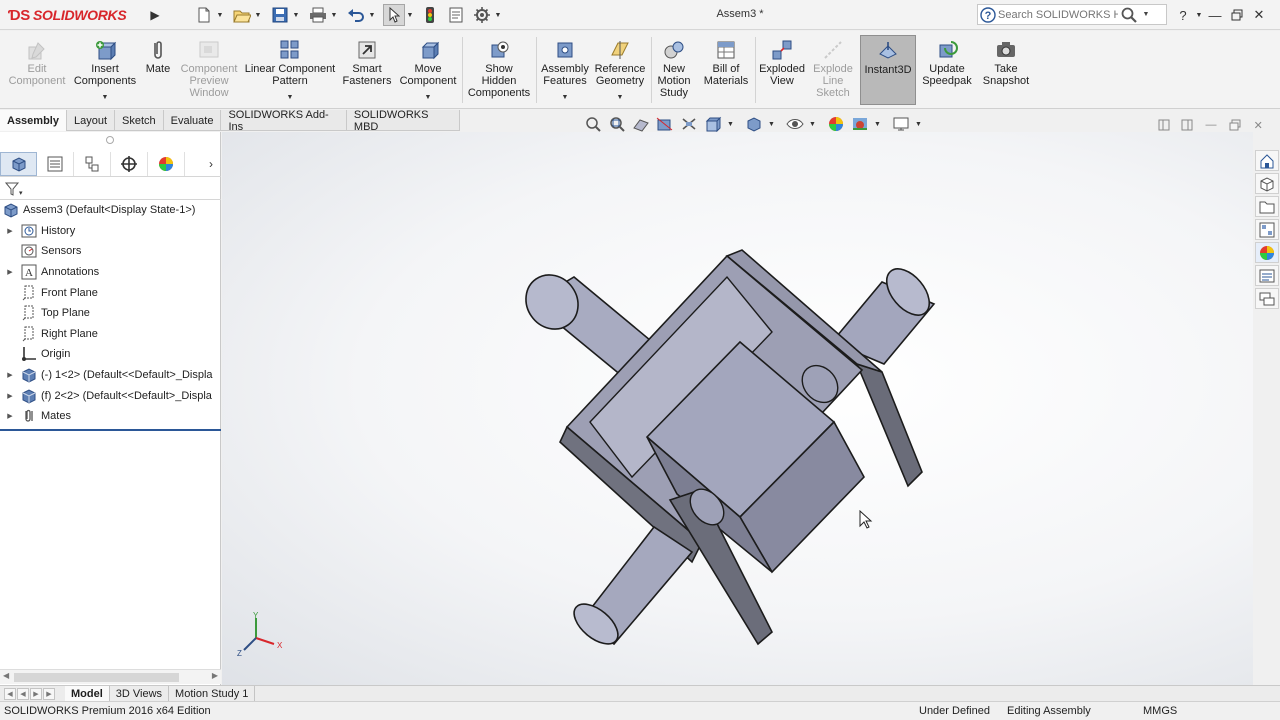 This screenshot has height=720, width=1280. I want to click on edit-component-button: Edit Component, so click(37, 70).